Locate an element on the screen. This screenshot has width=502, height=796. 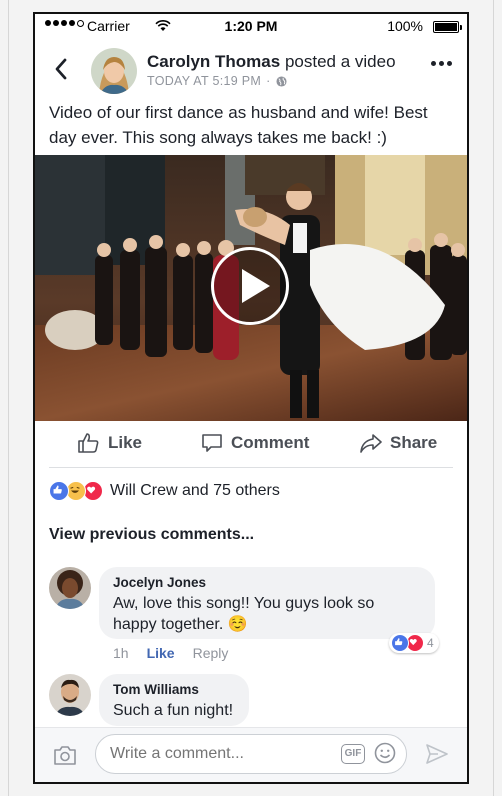
reactions-text: Will Crew and 75 others is located at coordinates (195, 490).